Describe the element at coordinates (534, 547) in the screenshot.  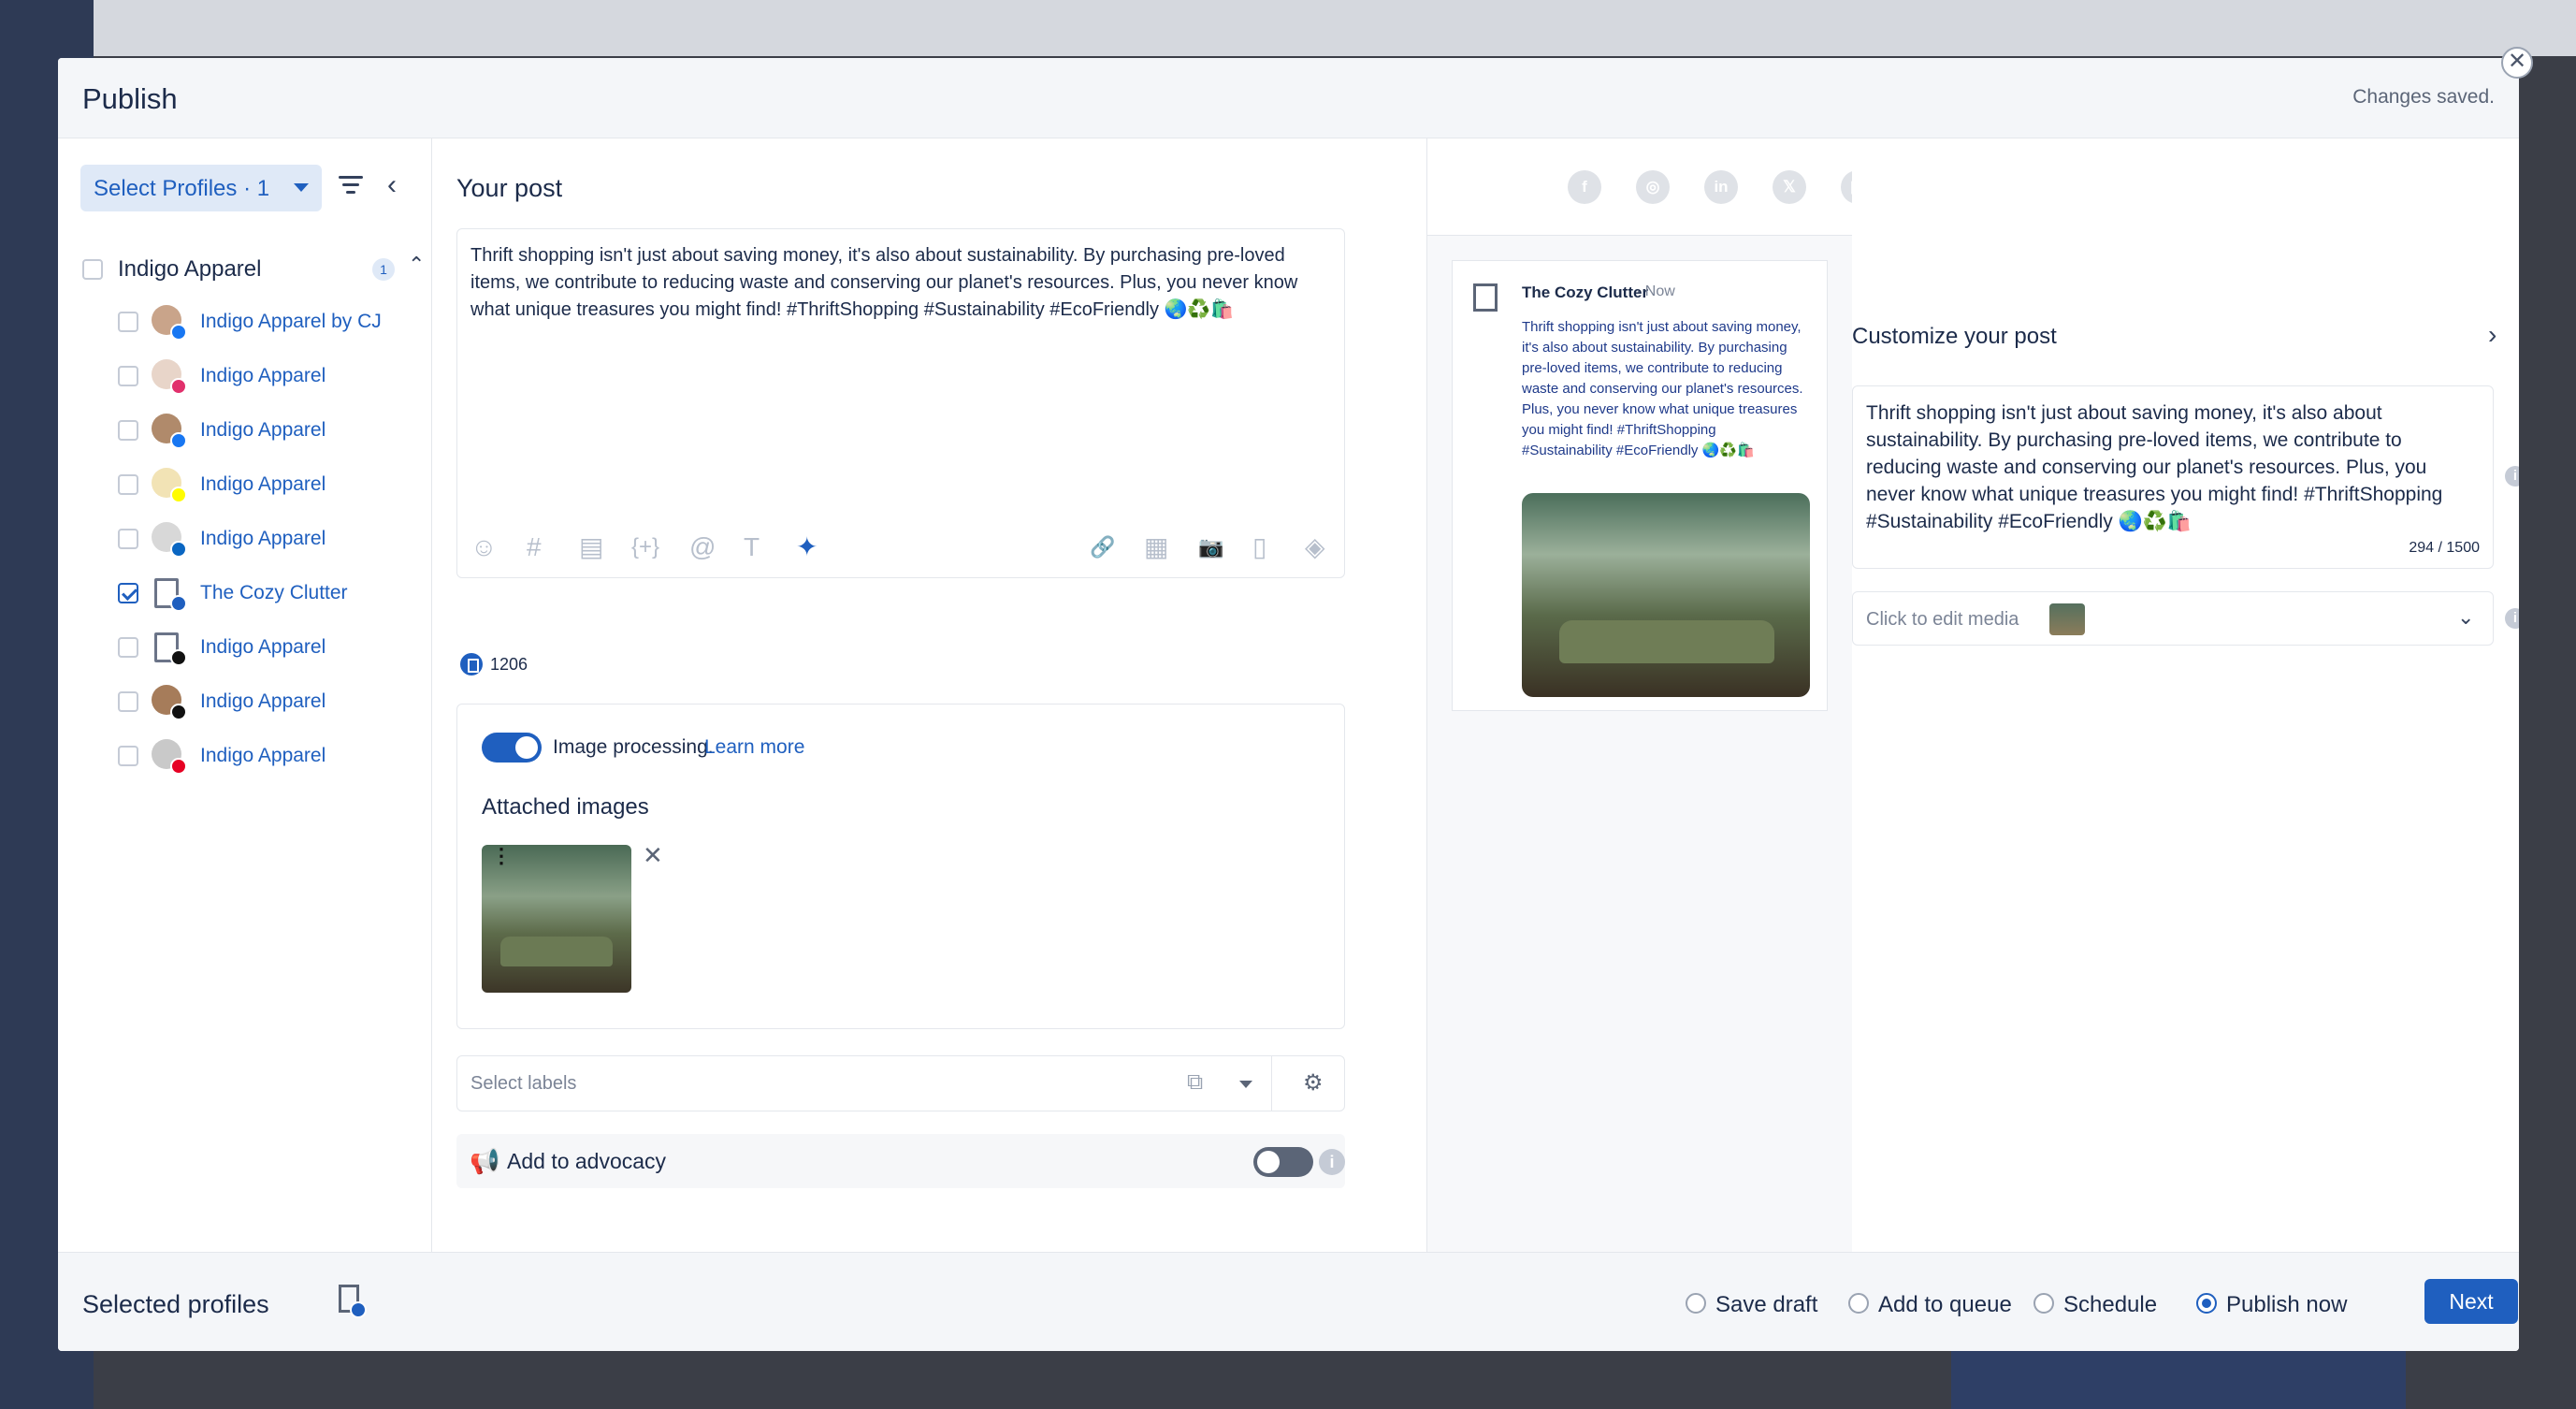
I see `hashtag-icon: #` at that location.